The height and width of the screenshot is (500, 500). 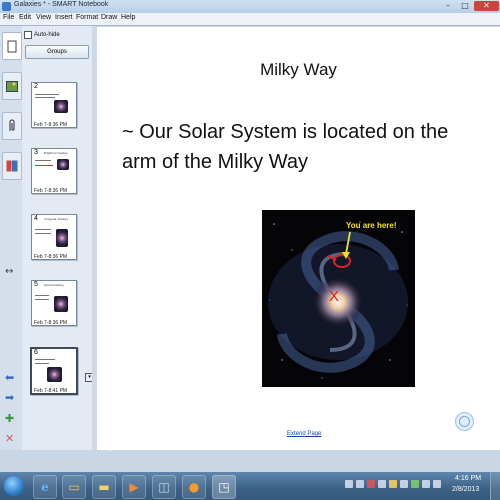 I want to click on tab-attachments, so click(x=12, y=126).